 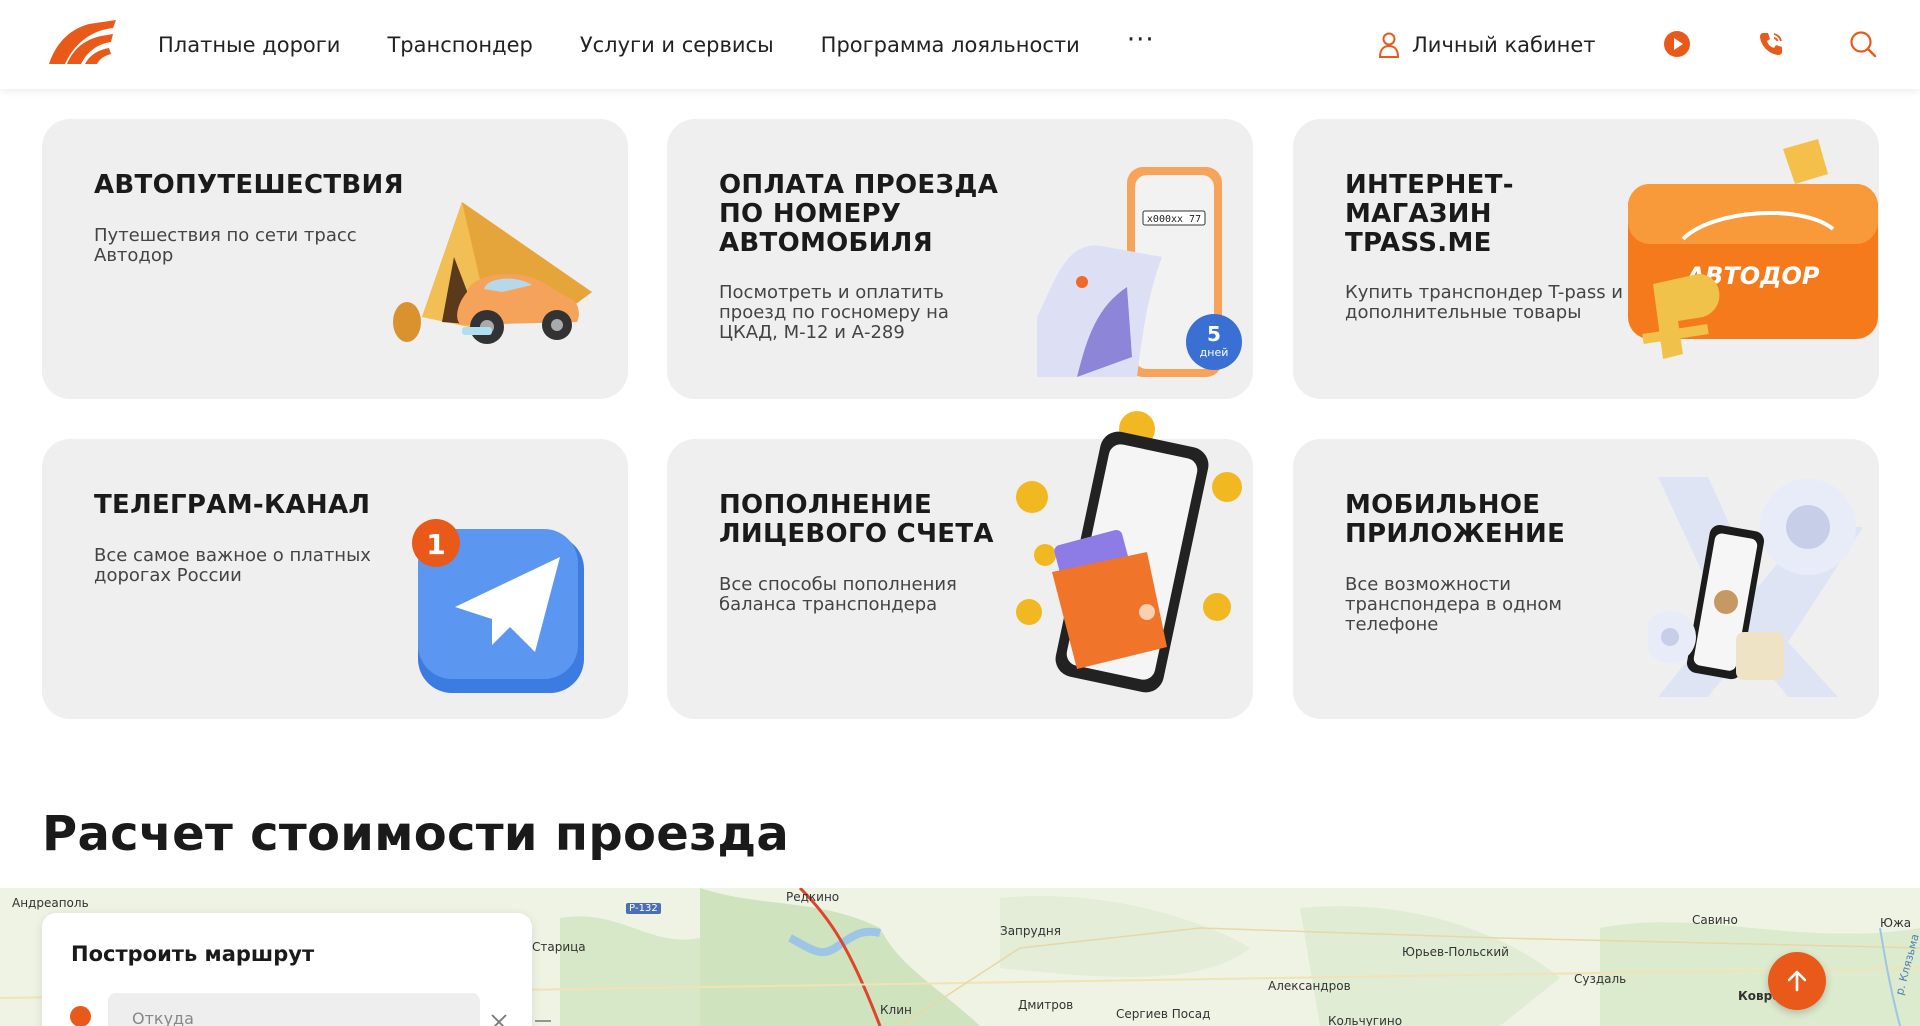 I want to click on card-title: Мобильное приложение, so click(x=1455, y=519).